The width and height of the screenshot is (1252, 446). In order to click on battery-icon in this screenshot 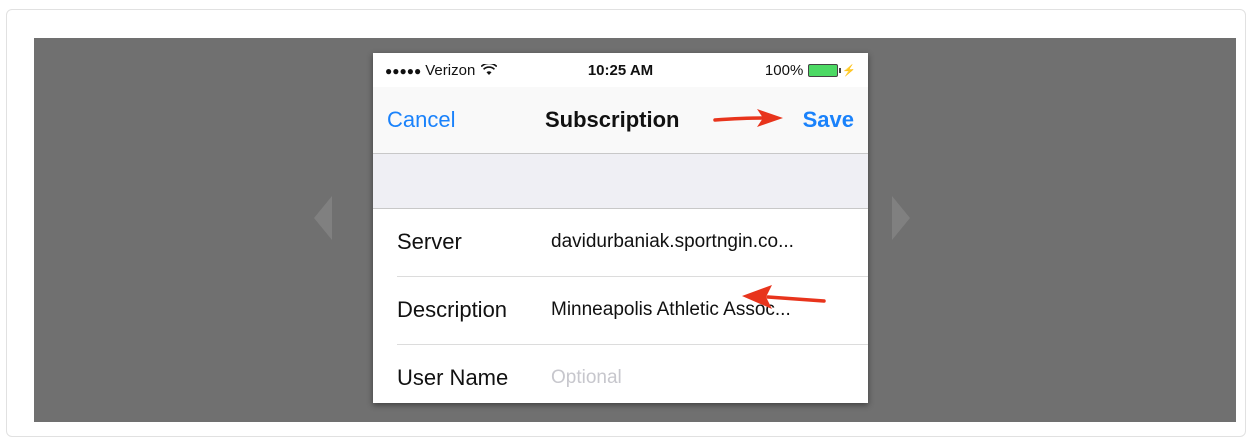, I will do `click(825, 70)`.